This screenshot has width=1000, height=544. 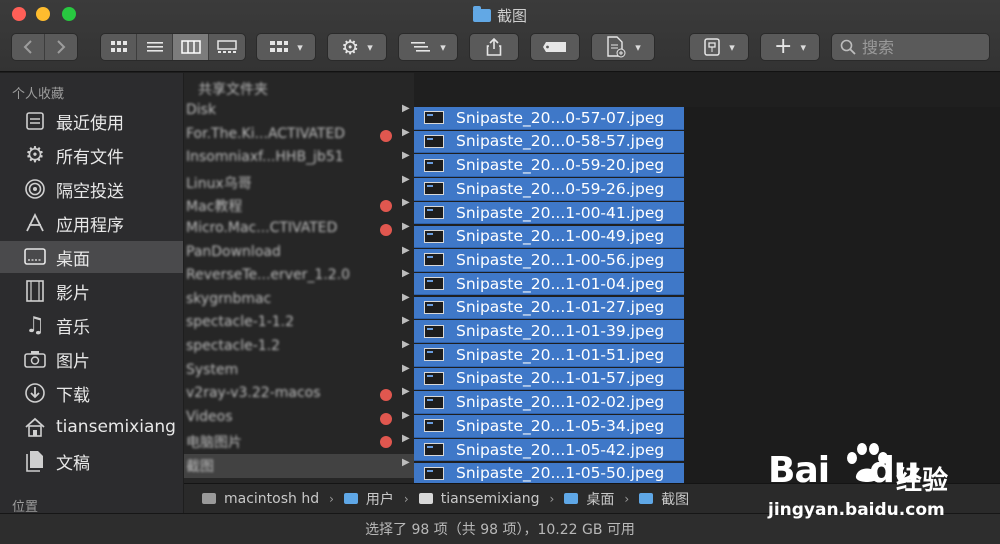 I want to click on add-button: + ▾, so click(x=790, y=47).